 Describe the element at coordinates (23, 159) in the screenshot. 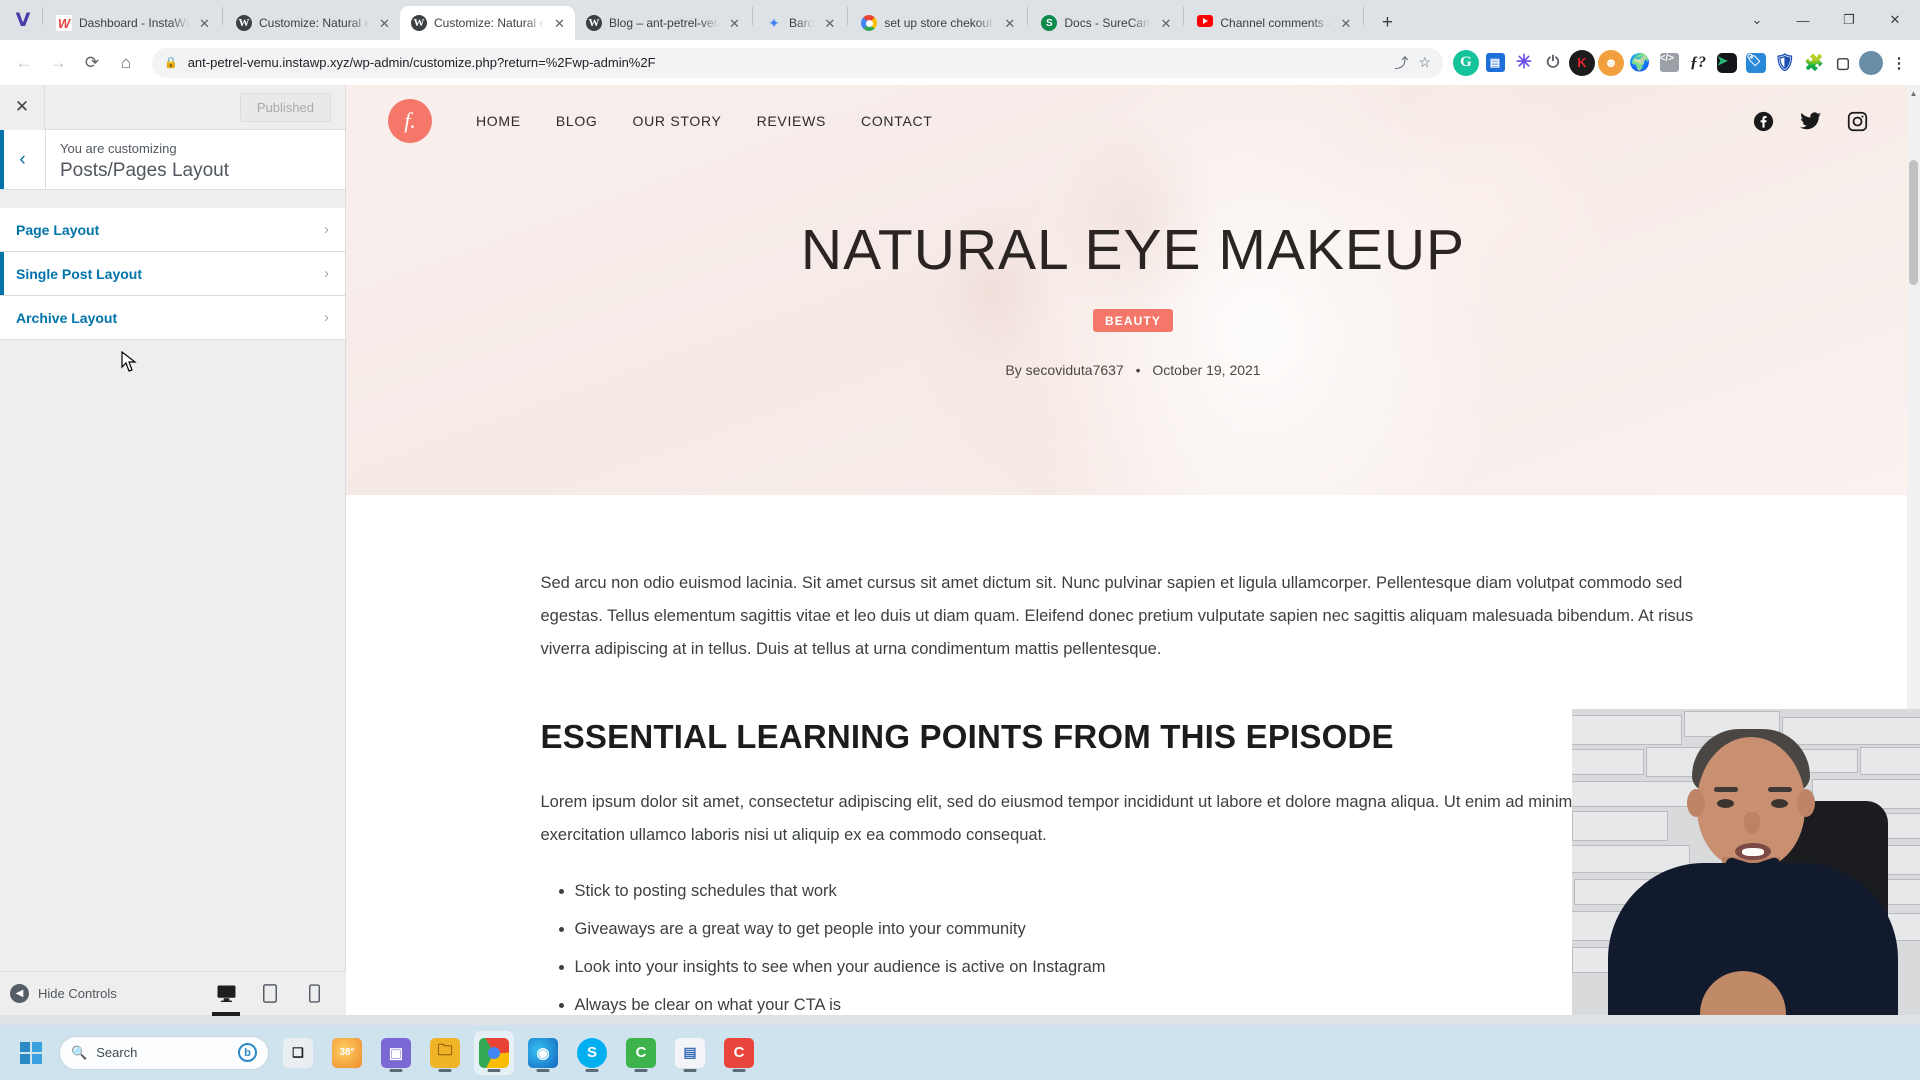

I see `back-chevron-icon: ‹` at that location.